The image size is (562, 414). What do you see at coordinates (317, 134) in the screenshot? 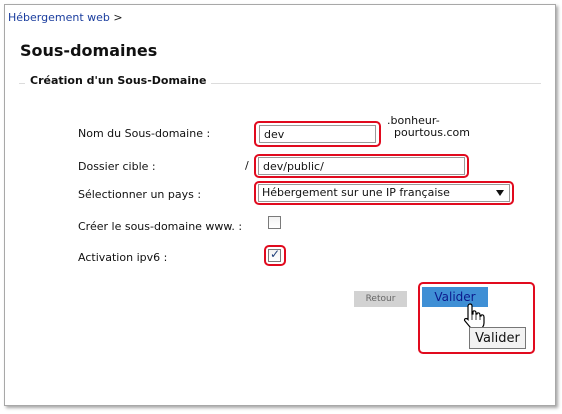
I see `subdomain-input` at bounding box center [317, 134].